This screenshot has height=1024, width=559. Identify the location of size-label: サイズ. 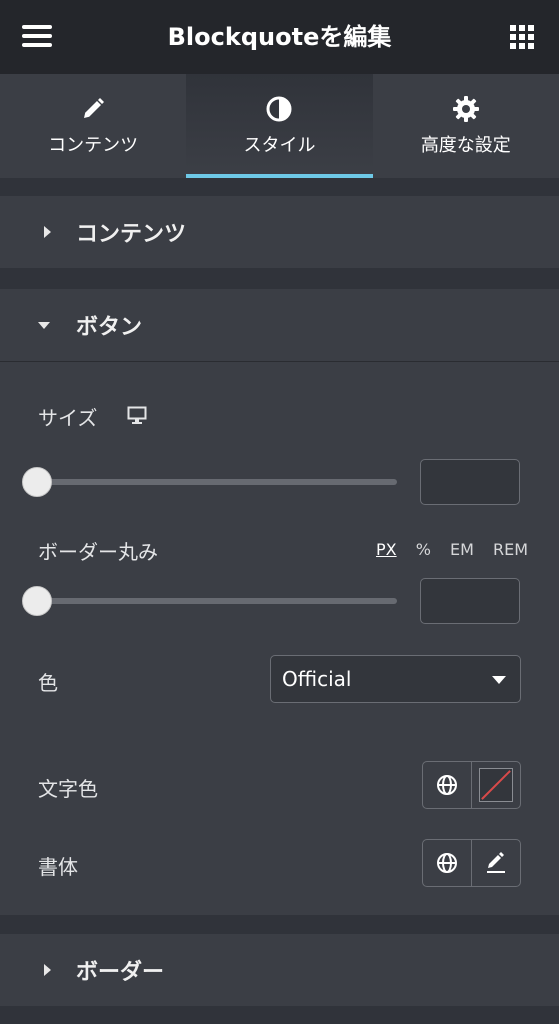
(68, 418).